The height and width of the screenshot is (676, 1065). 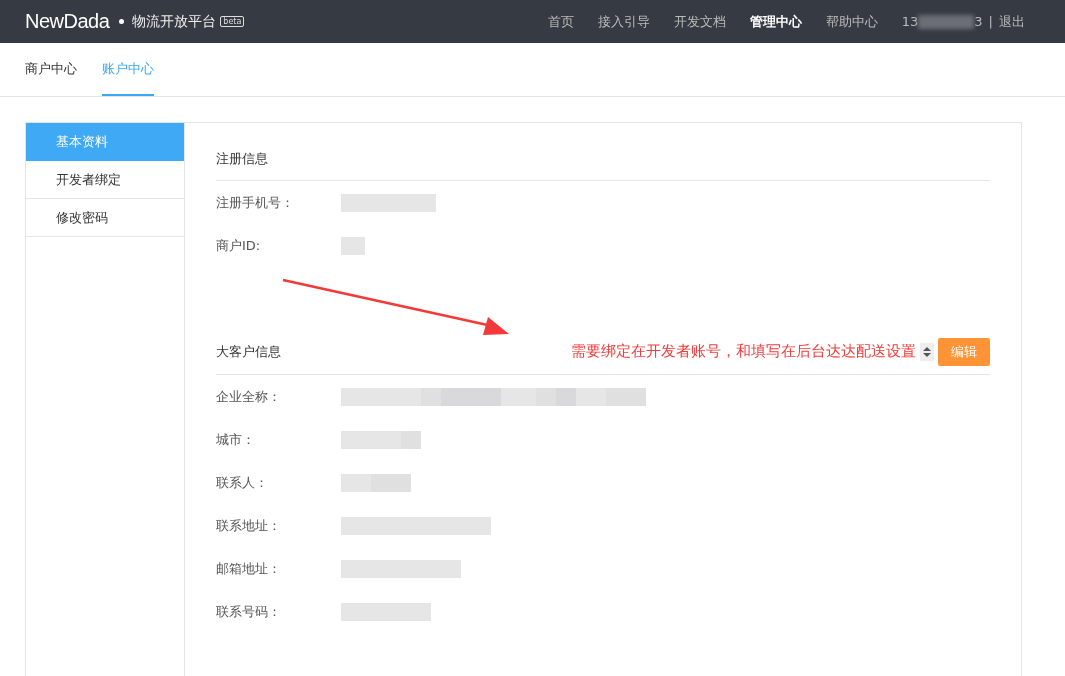 I want to click on logout-link: 退出, so click(x=1012, y=21).